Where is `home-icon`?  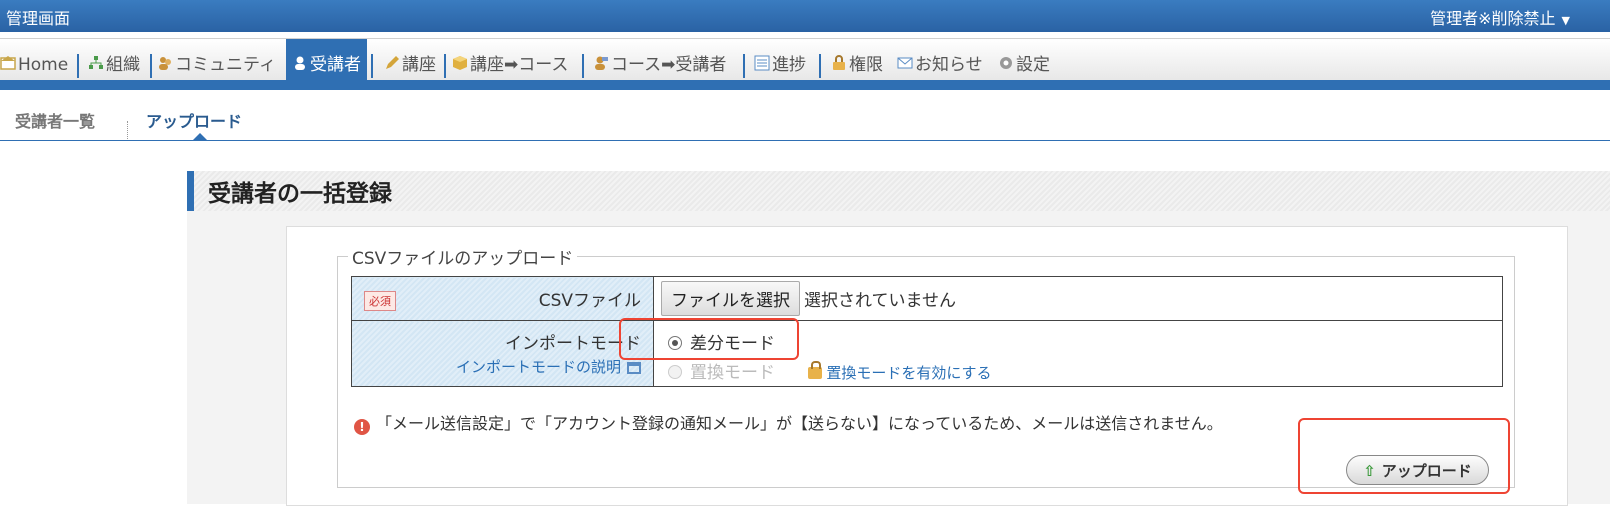
home-icon is located at coordinates (8, 55).